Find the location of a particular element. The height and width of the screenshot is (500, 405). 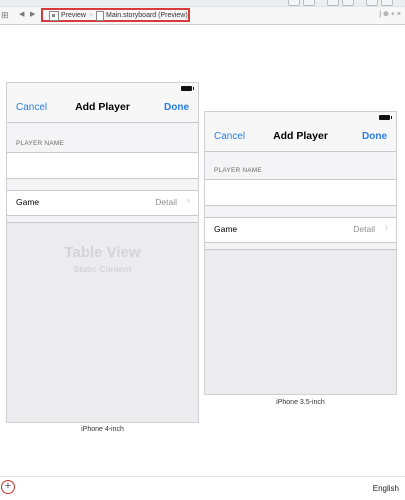

storyboard-file-icon is located at coordinates (100, 16).